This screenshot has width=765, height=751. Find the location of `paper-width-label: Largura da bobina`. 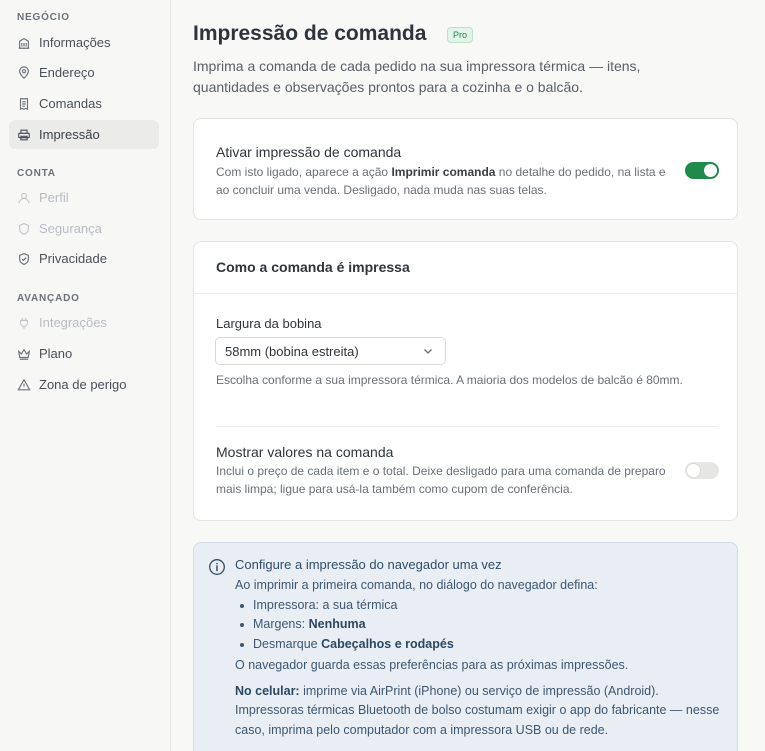

paper-width-label: Largura da bobina is located at coordinates (269, 323).